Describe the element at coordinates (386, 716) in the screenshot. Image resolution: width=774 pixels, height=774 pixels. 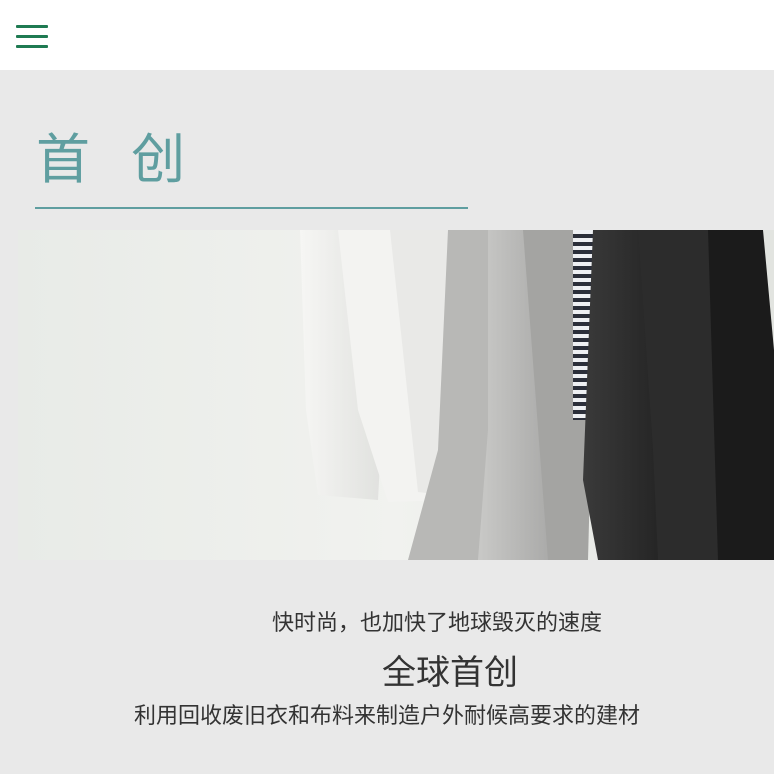
I see `tagline-recycled-materials: 利用回收废旧衣和布料来制造户外耐候高要求的建材` at that location.